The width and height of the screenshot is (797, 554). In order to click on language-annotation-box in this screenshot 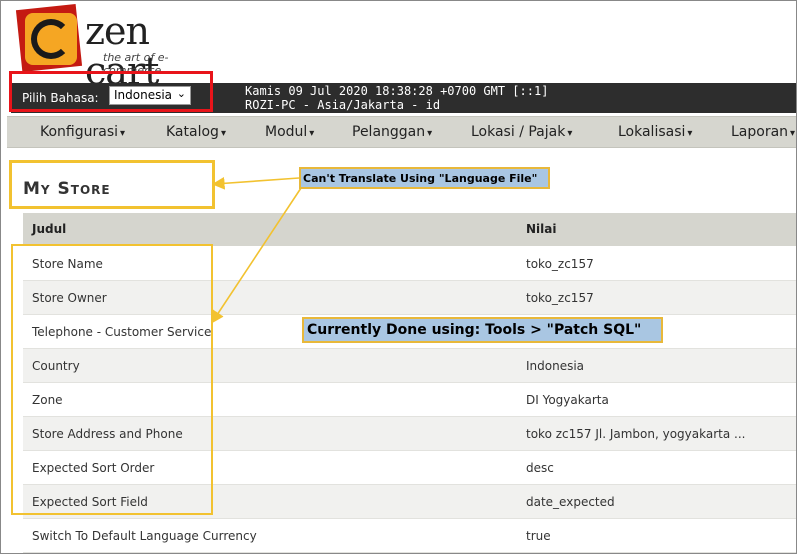, I will do `click(111, 91)`.